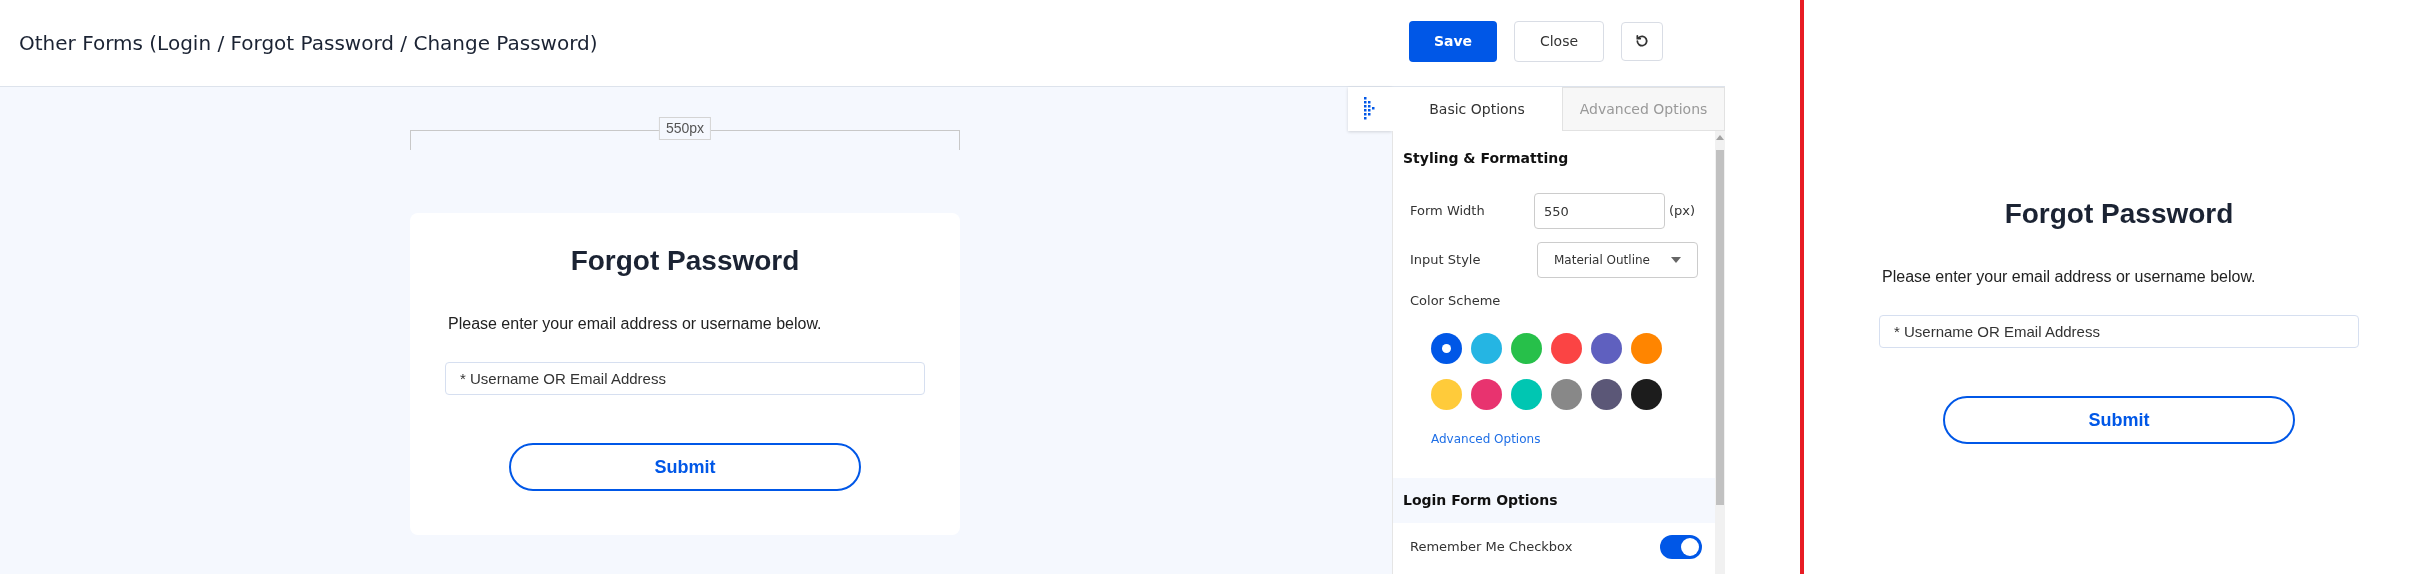  I want to click on advanced-options-link: Advanced Options, so click(1554, 438).